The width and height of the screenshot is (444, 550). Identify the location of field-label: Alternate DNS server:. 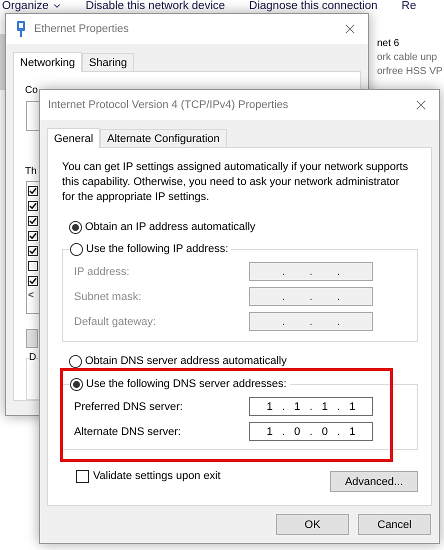
(127, 432).